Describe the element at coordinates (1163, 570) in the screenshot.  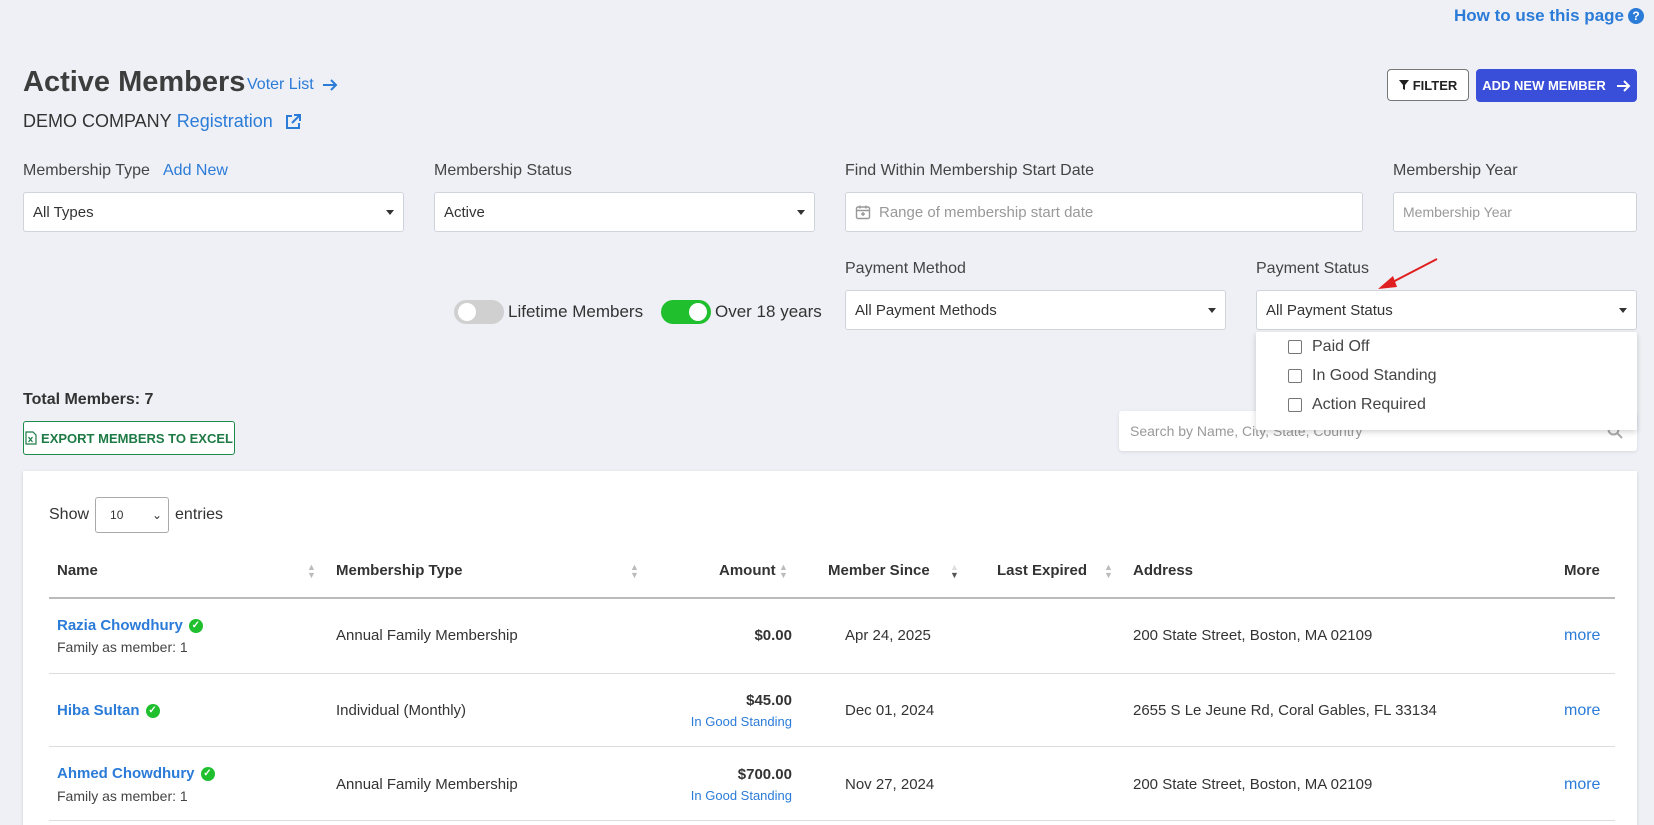
I see `column-header-address: Address` at that location.